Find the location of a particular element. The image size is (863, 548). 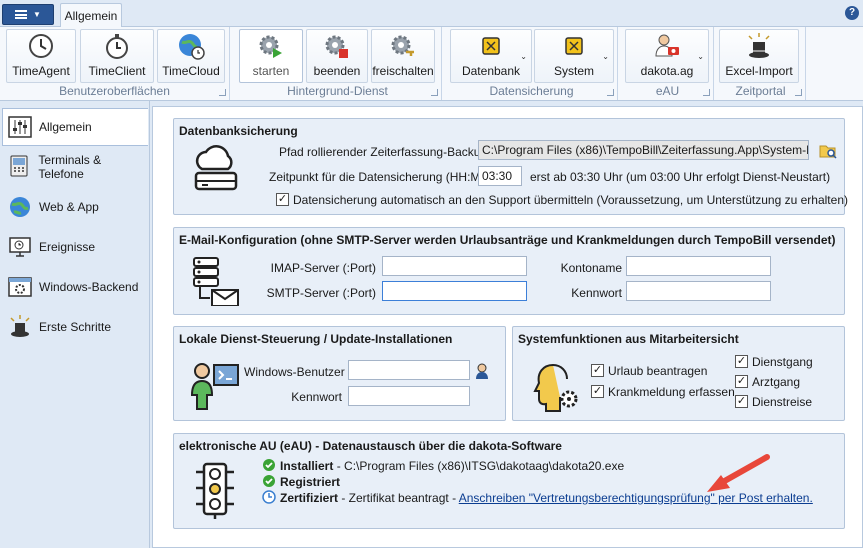

timeagent-button: TimeAgent is located at coordinates (41, 56).